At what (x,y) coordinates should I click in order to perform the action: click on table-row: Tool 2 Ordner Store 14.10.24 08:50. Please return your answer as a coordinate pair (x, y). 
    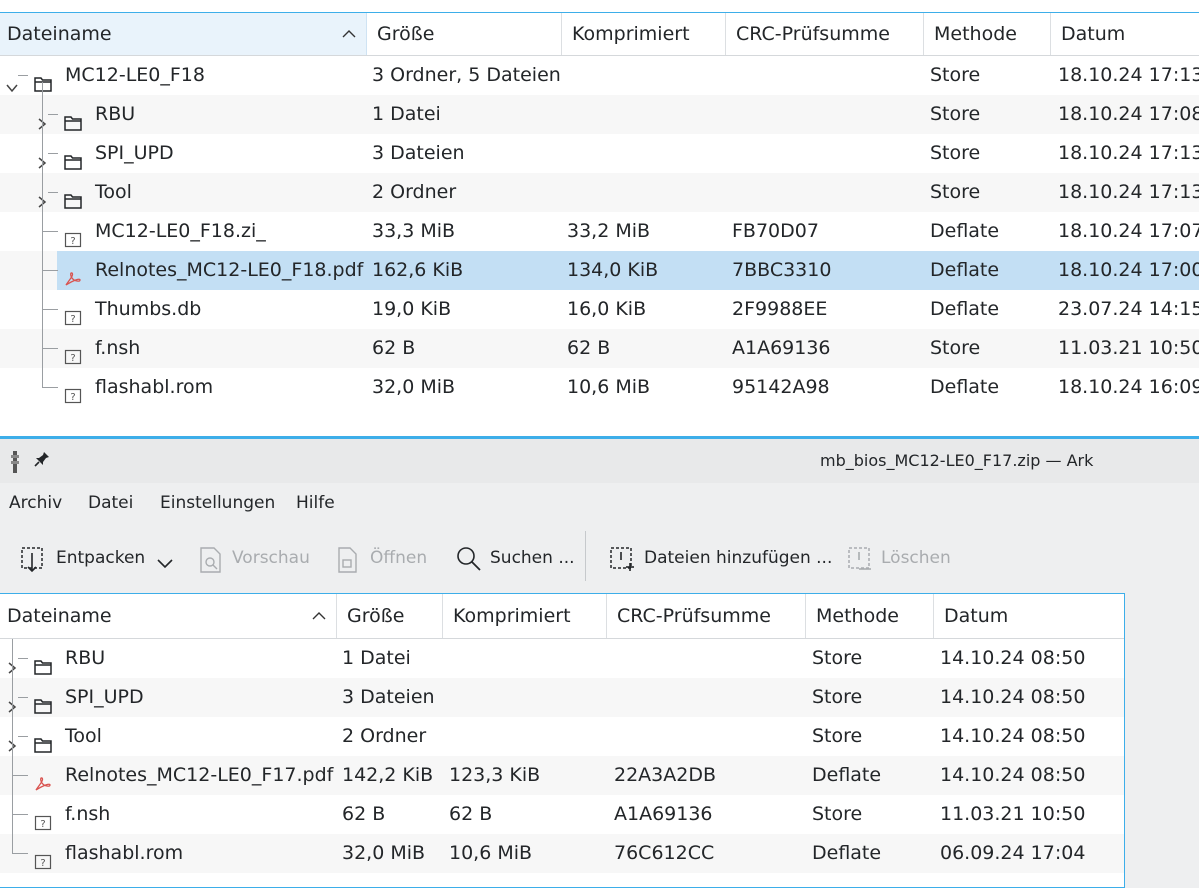
    Looking at the image, I should click on (562, 736).